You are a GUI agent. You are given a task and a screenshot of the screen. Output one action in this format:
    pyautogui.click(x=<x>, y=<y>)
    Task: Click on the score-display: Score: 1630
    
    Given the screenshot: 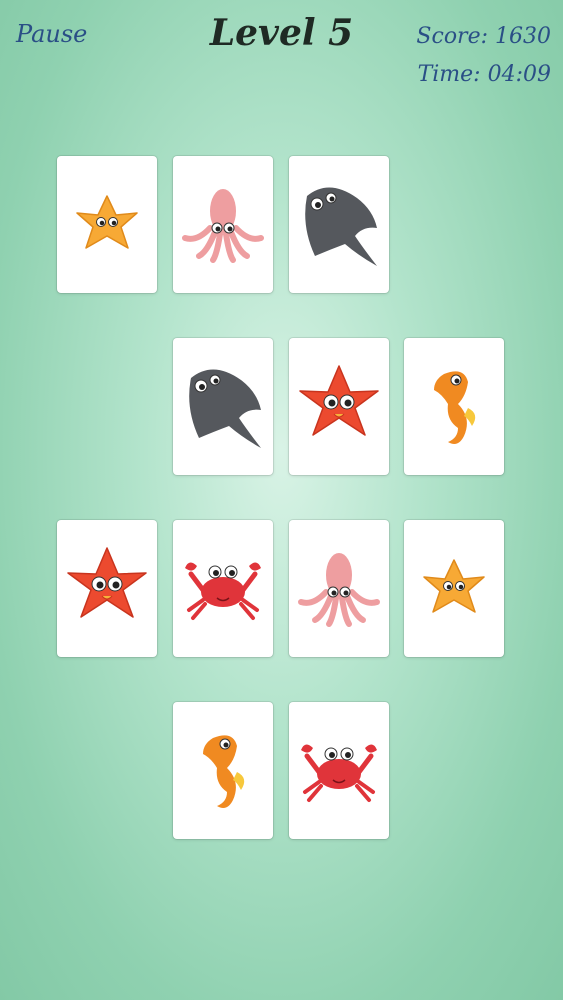 What is the action you would take?
    pyautogui.click(x=483, y=36)
    